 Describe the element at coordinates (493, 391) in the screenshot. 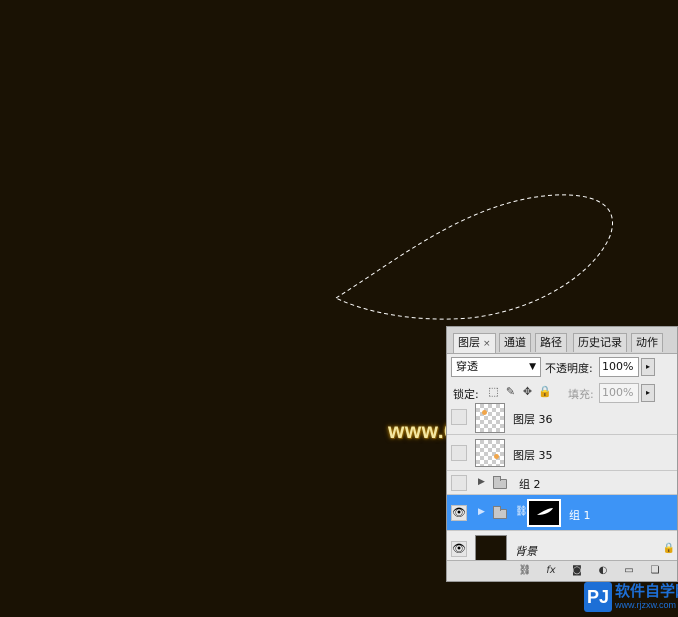

I see `lock-transparent-icon: ⬚` at that location.